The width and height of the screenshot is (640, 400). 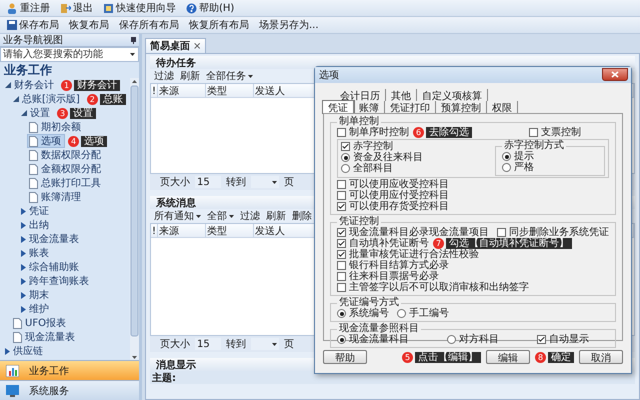 What do you see at coordinates (76, 8) in the screenshot?
I see `toolbar-button: 退出` at bounding box center [76, 8].